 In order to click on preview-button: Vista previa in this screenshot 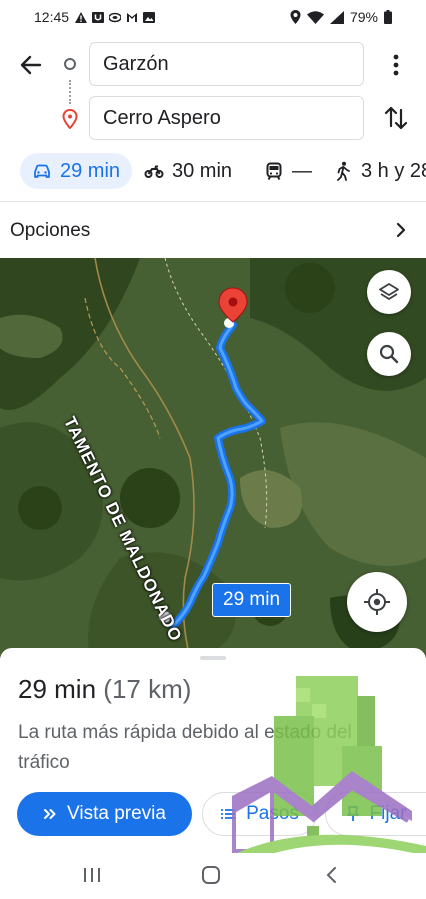, I will do `click(104, 814)`.